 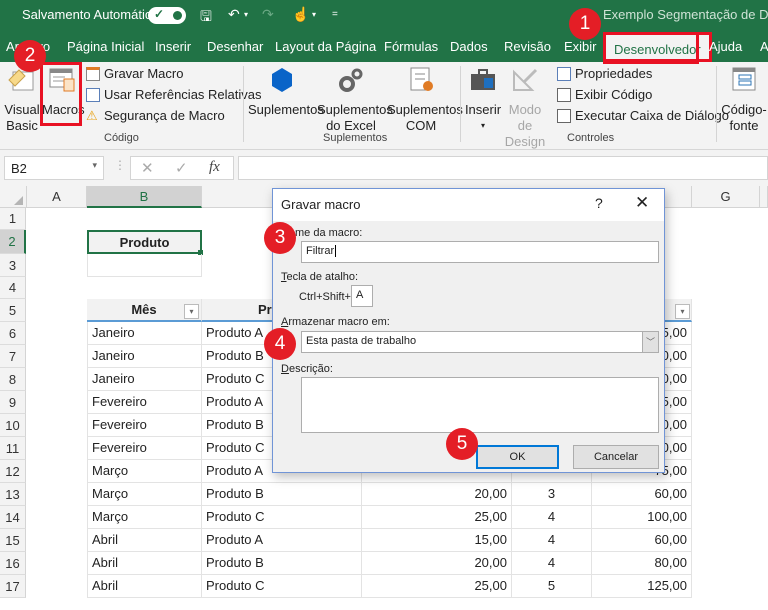 What do you see at coordinates (517, 457) in the screenshot?
I see `ok-button: OK` at bounding box center [517, 457].